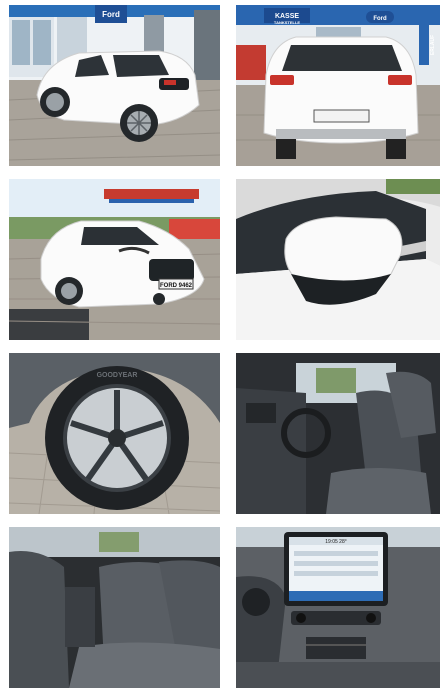 The height and width of the screenshot is (688, 440). I want to click on gallery-photo-5: GOODYEAR, so click(114, 433).